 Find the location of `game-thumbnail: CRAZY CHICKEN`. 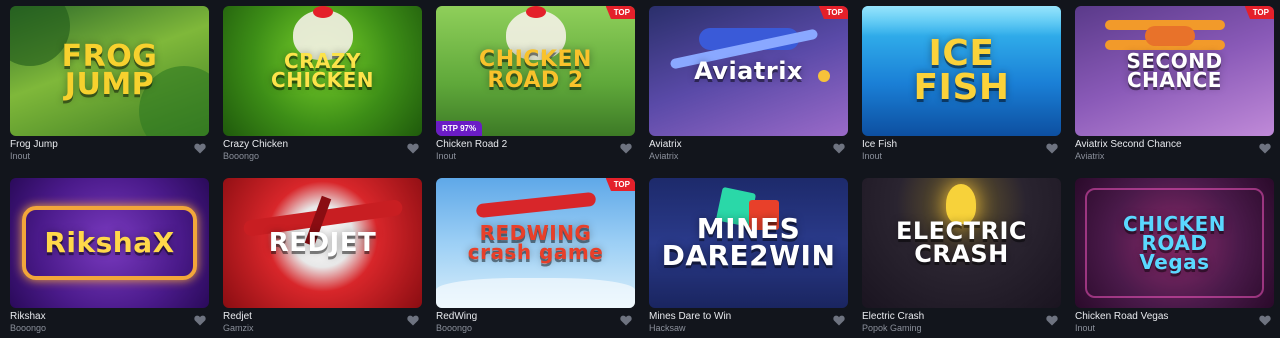

game-thumbnail: CRAZY CHICKEN is located at coordinates (322, 71).